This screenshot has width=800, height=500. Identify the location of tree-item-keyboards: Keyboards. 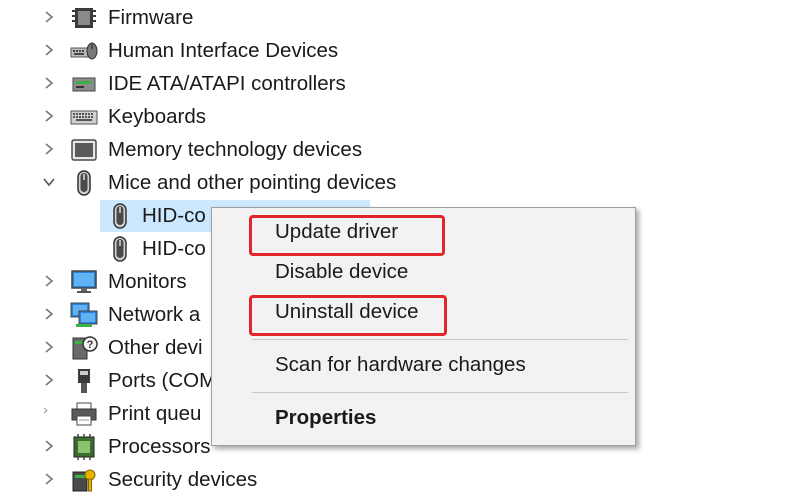
(400, 117).